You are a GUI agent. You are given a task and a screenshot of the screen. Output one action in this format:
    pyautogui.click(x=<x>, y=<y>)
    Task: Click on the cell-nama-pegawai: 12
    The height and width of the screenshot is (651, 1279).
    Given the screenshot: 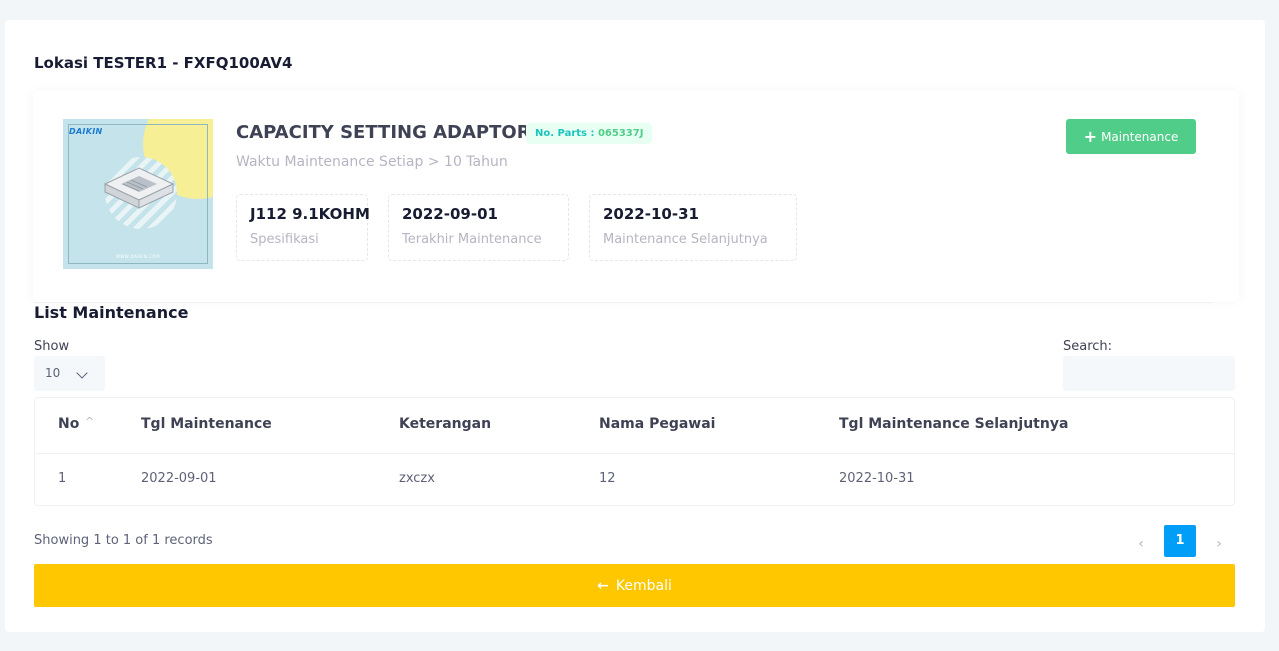 What is the action you would take?
    pyautogui.click(x=607, y=478)
    